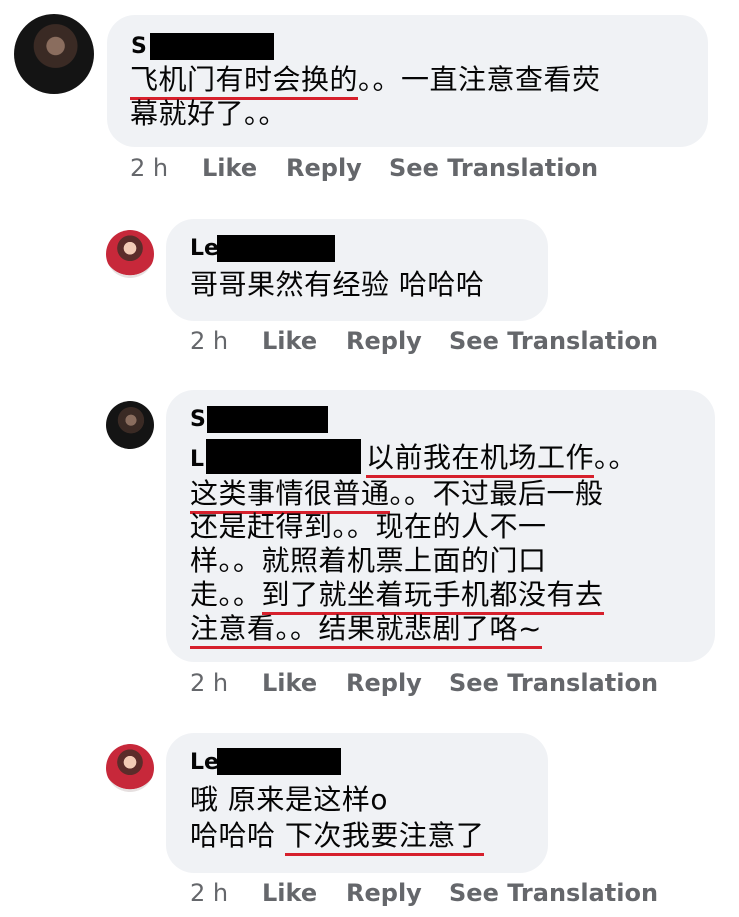 The width and height of the screenshot is (739, 917). Describe the element at coordinates (209, 113) in the screenshot. I see `comment-line: 幕就好了。。` at that location.